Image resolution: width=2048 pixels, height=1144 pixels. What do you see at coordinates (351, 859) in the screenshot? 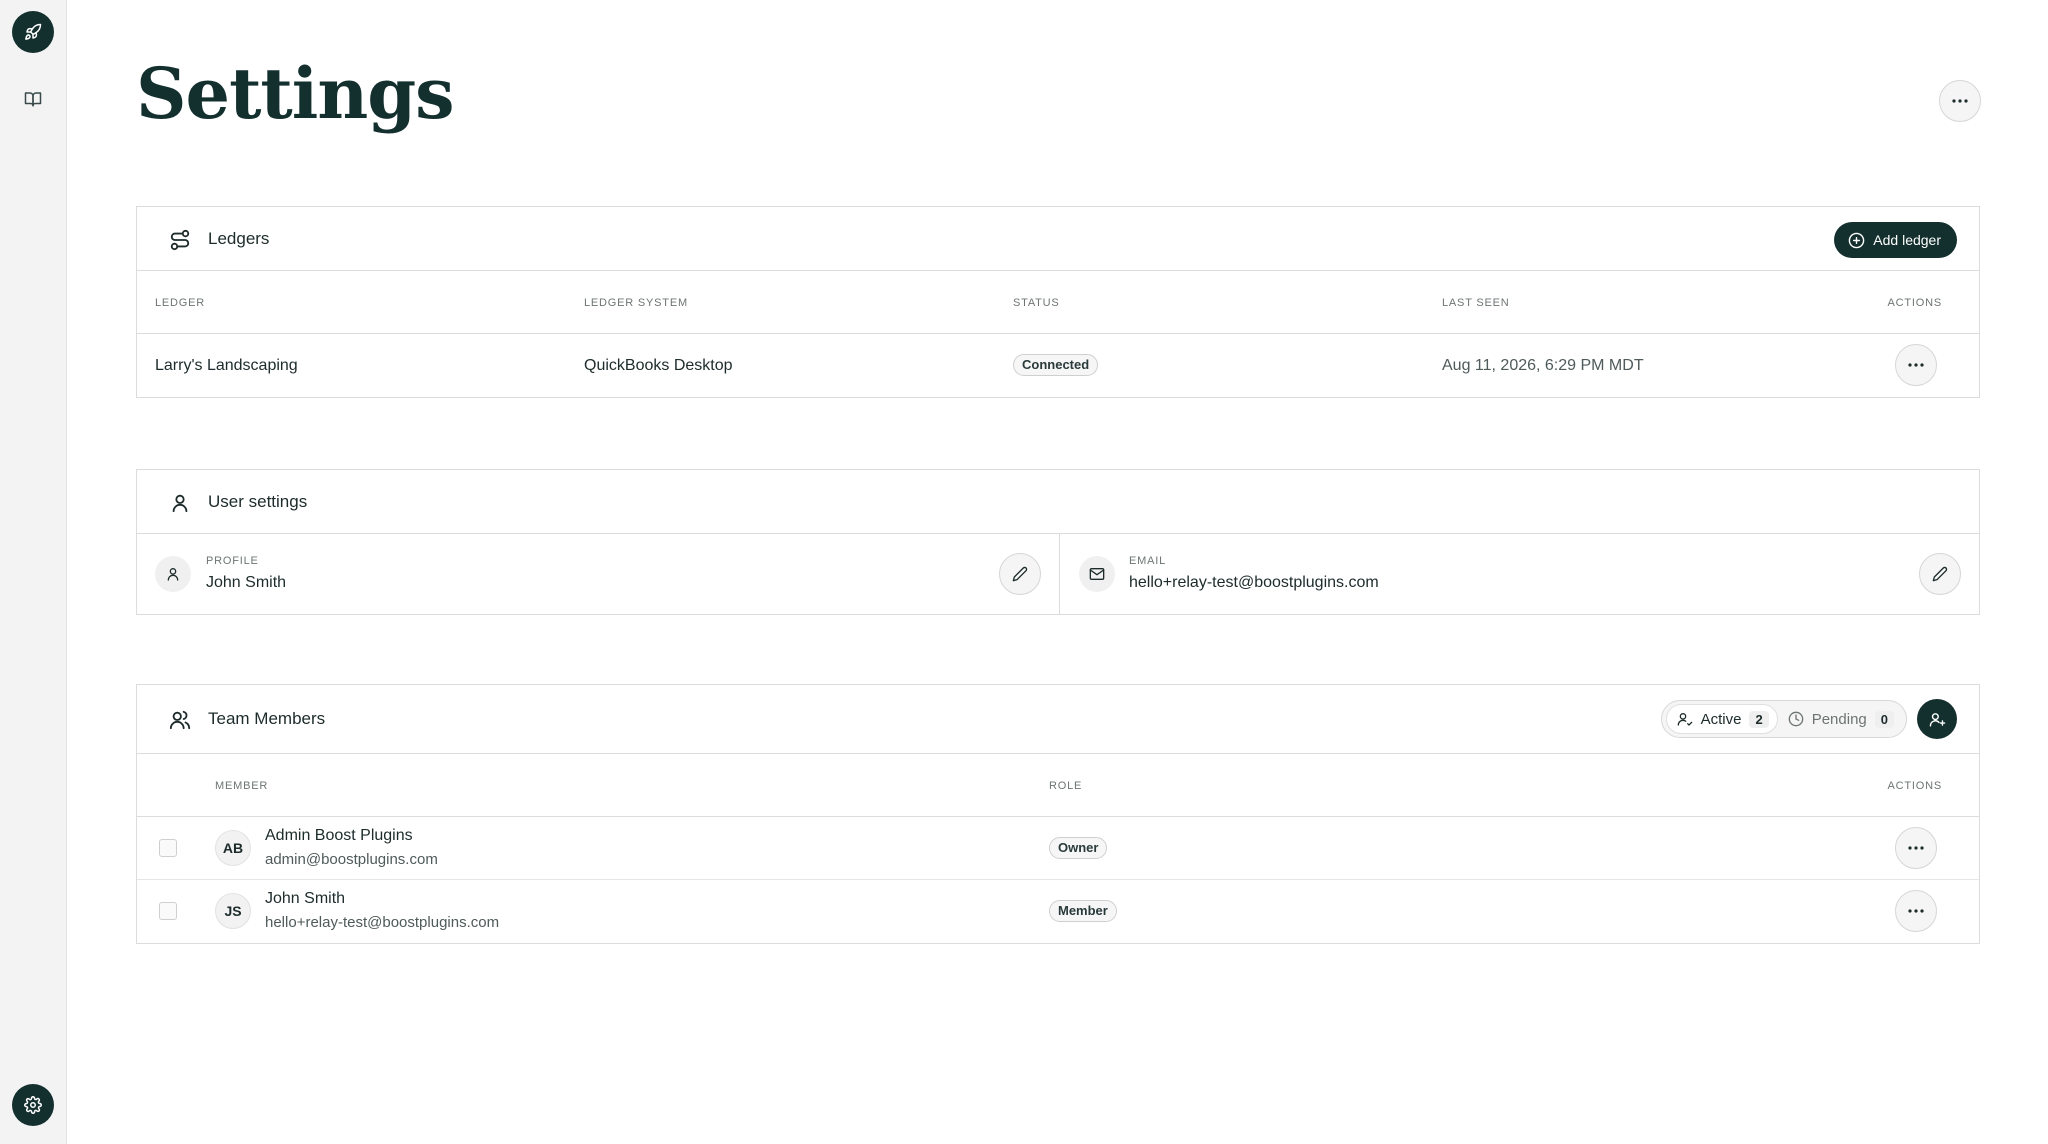
I see `member-email: admin@boostplugins.com` at bounding box center [351, 859].